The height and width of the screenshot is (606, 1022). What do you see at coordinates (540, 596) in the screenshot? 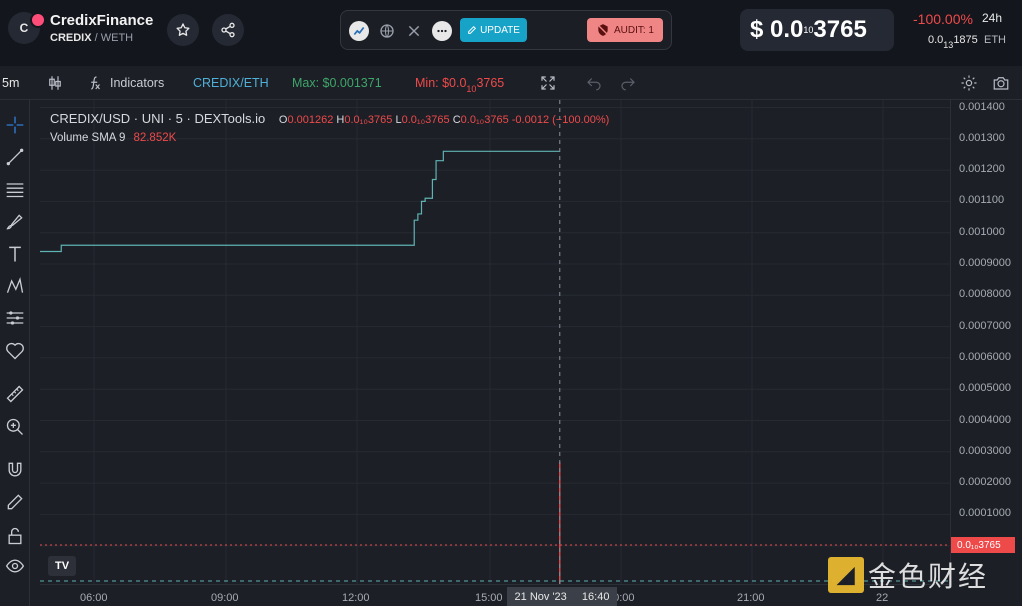
I see `cross-date: 21 Nov '23` at bounding box center [540, 596].